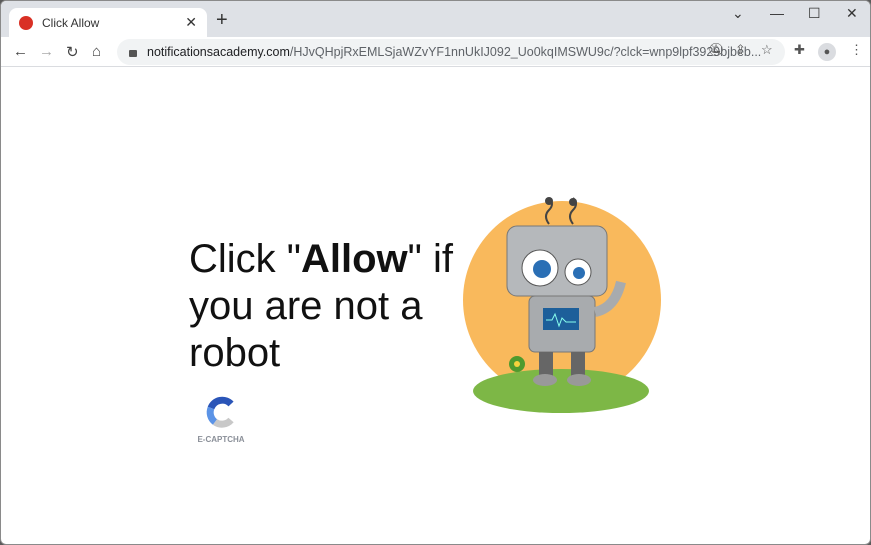 This screenshot has width=871, height=545. What do you see at coordinates (740, 50) in the screenshot?
I see `share-icon: ⇪` at bounding box center [740, 50].